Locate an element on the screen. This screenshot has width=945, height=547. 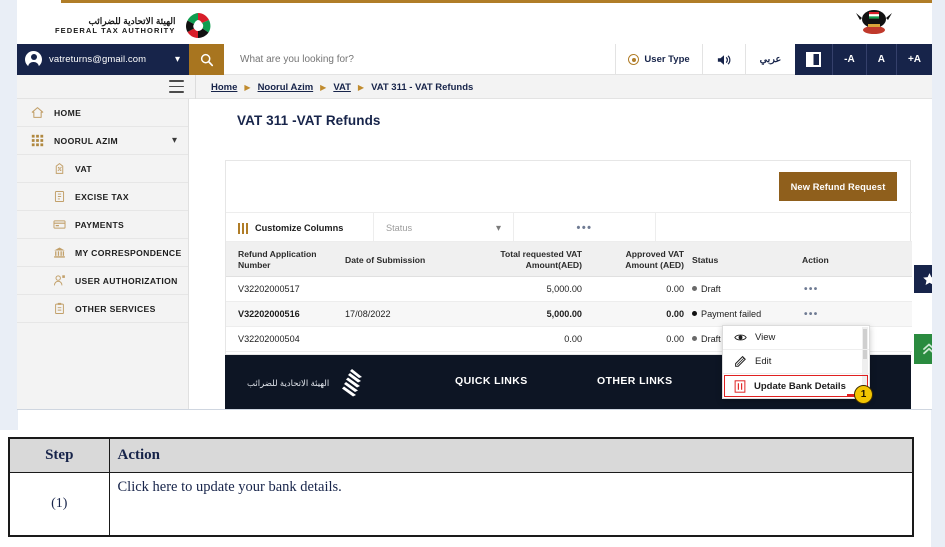
sidebar-item-my-correspondence: MY CORRESPONDENCE is located at coordinates (102, 253).